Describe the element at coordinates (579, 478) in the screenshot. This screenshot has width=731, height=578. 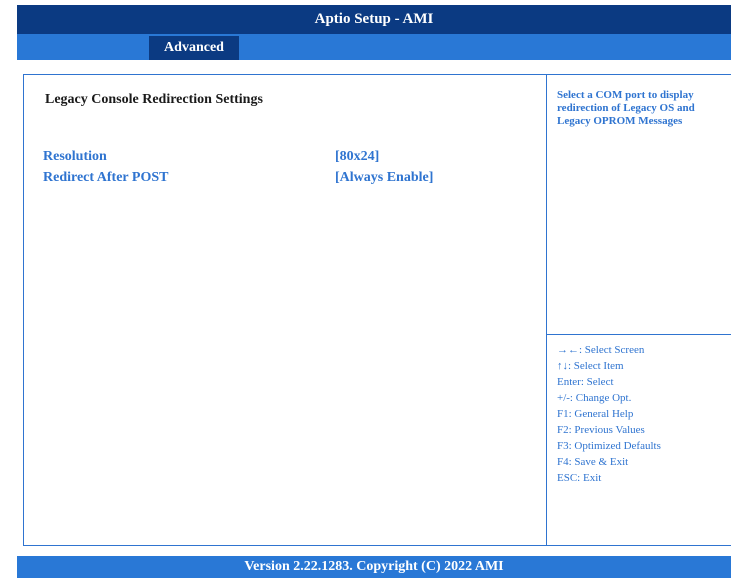
I see `key-hint-exit: ESC: Exit` at that location.